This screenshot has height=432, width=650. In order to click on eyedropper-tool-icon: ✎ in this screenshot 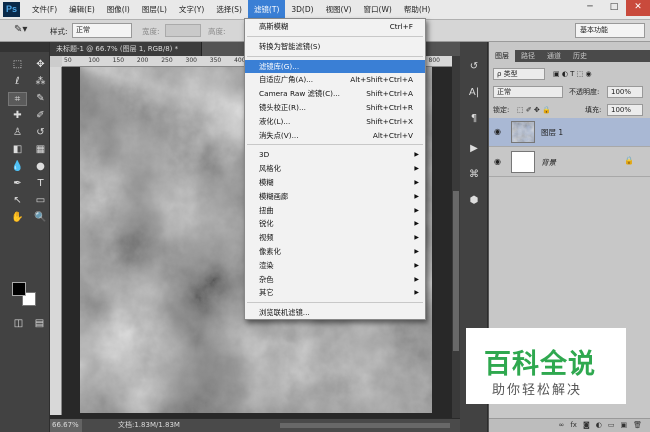, I will do `click(40, 99)`.